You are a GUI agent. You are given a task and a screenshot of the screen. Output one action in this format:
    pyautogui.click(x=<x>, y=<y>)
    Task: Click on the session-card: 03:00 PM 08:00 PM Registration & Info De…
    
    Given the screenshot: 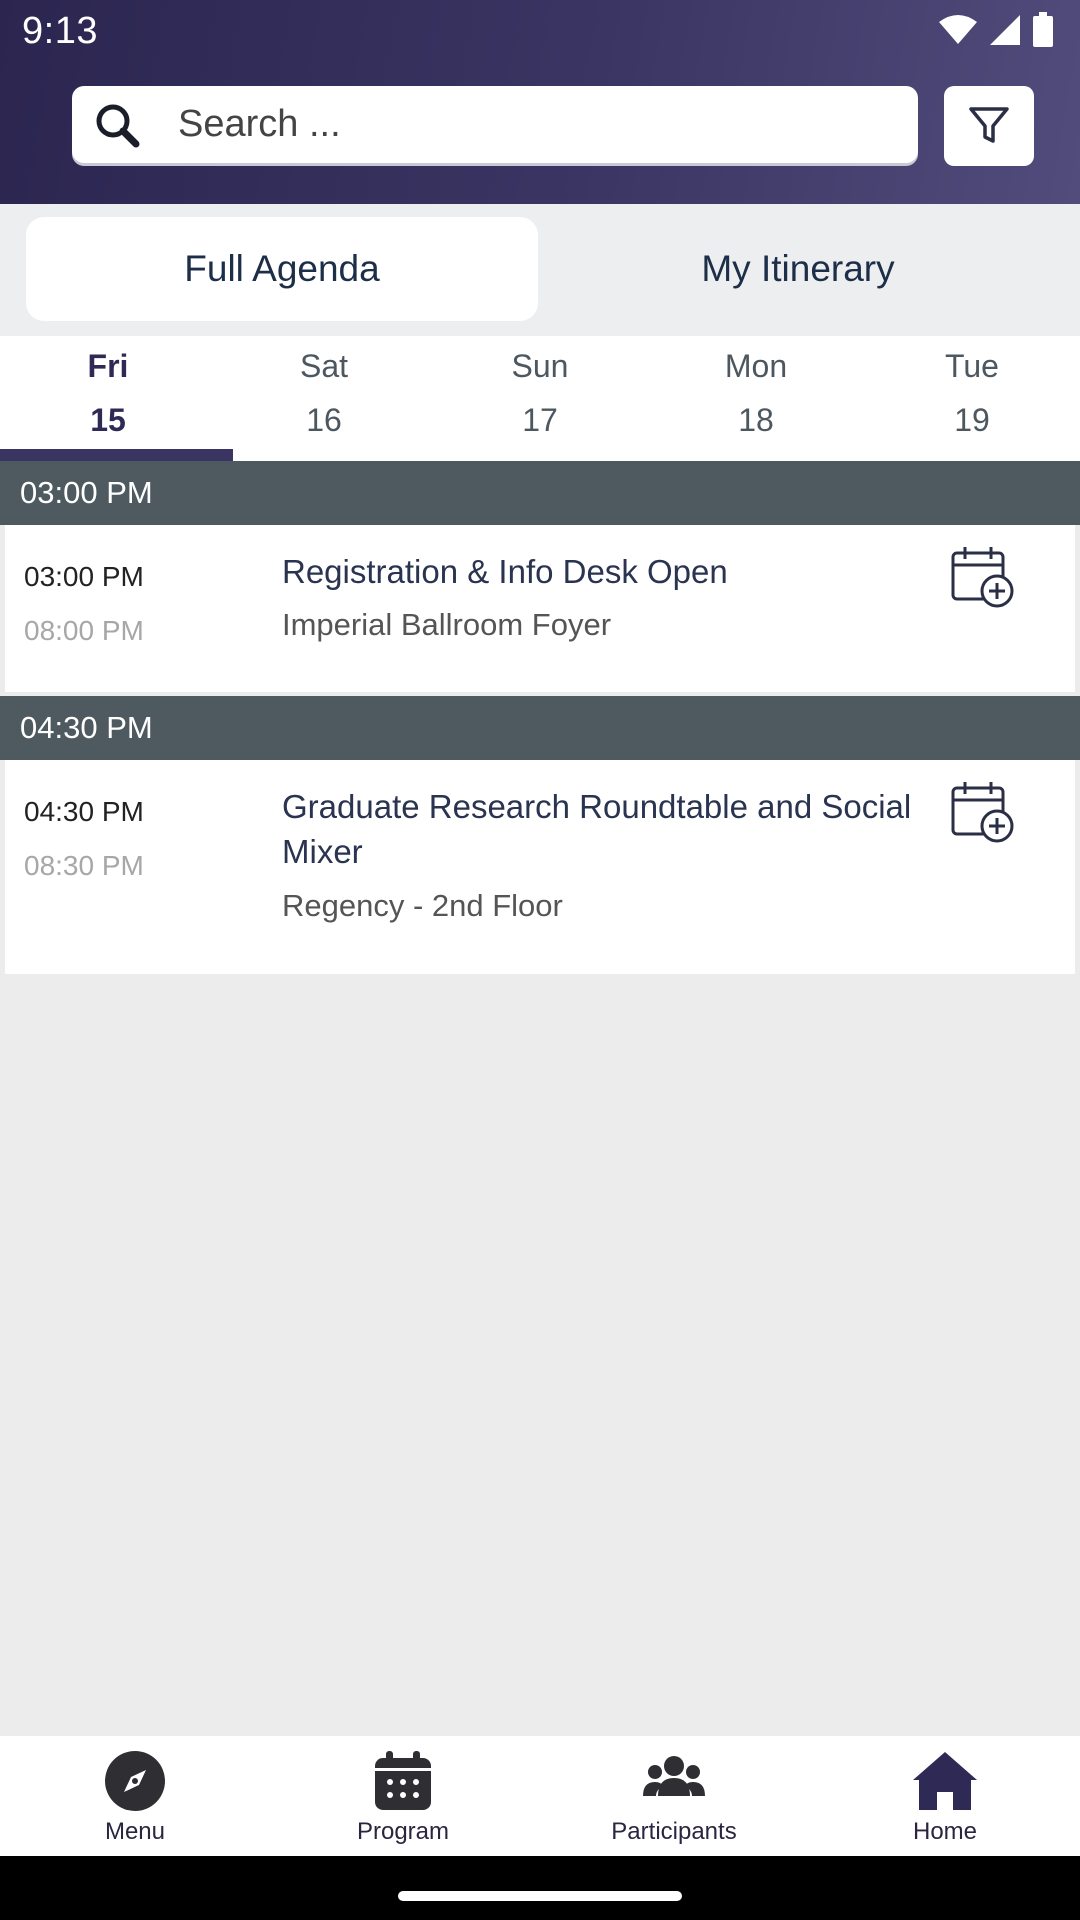 What is the action you would take?
    pyautogui.click(x=540, y=608)
    